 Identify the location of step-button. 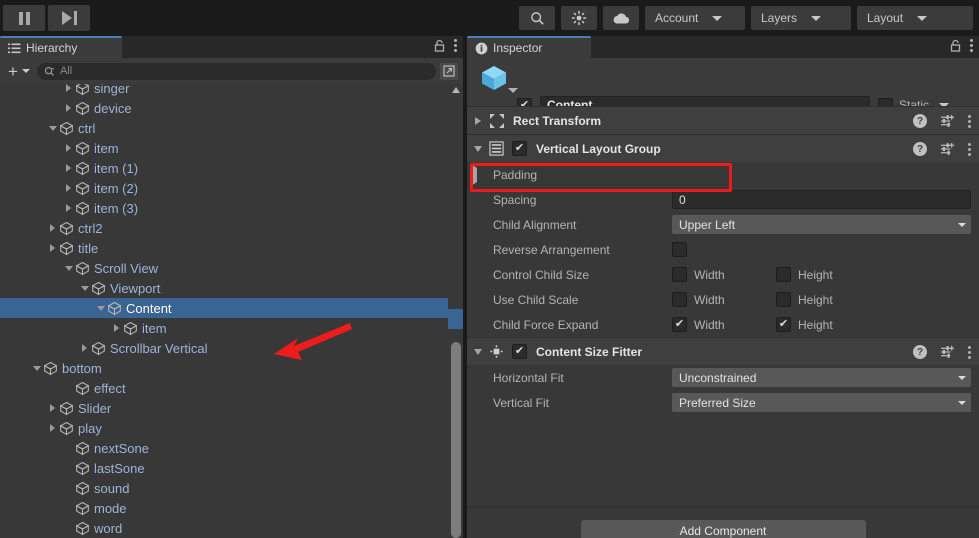
(69, 18).